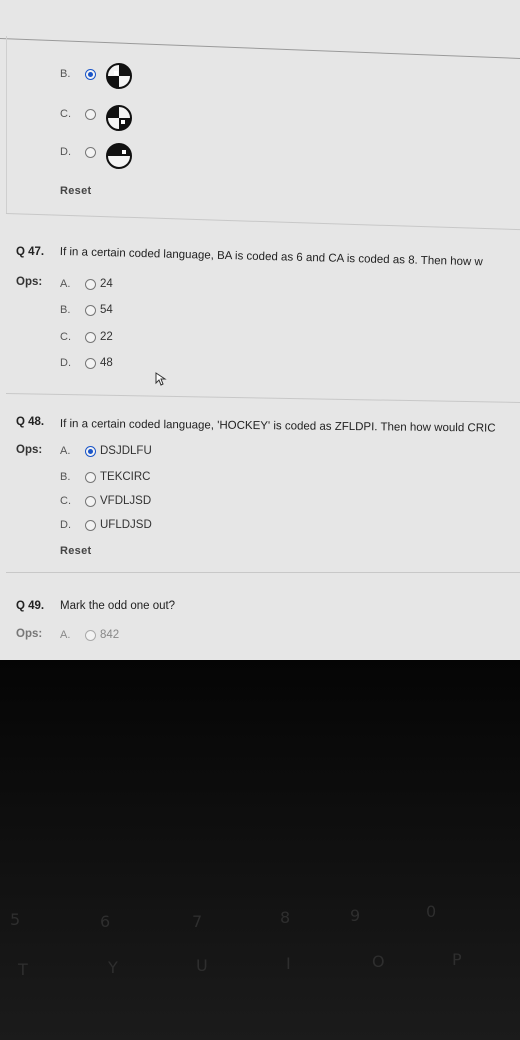  I want to click on q47-option-c-text: 22, so click(106, 337).